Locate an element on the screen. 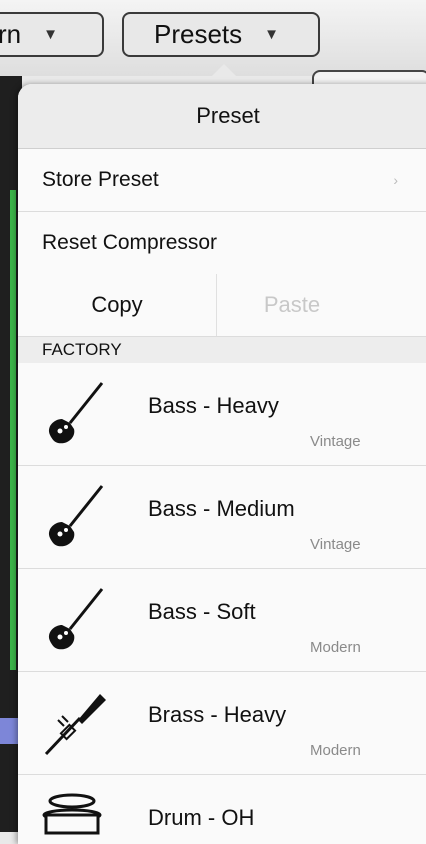  preset-item: Bass - Medium Vintage is located at coordinates (222, 517).